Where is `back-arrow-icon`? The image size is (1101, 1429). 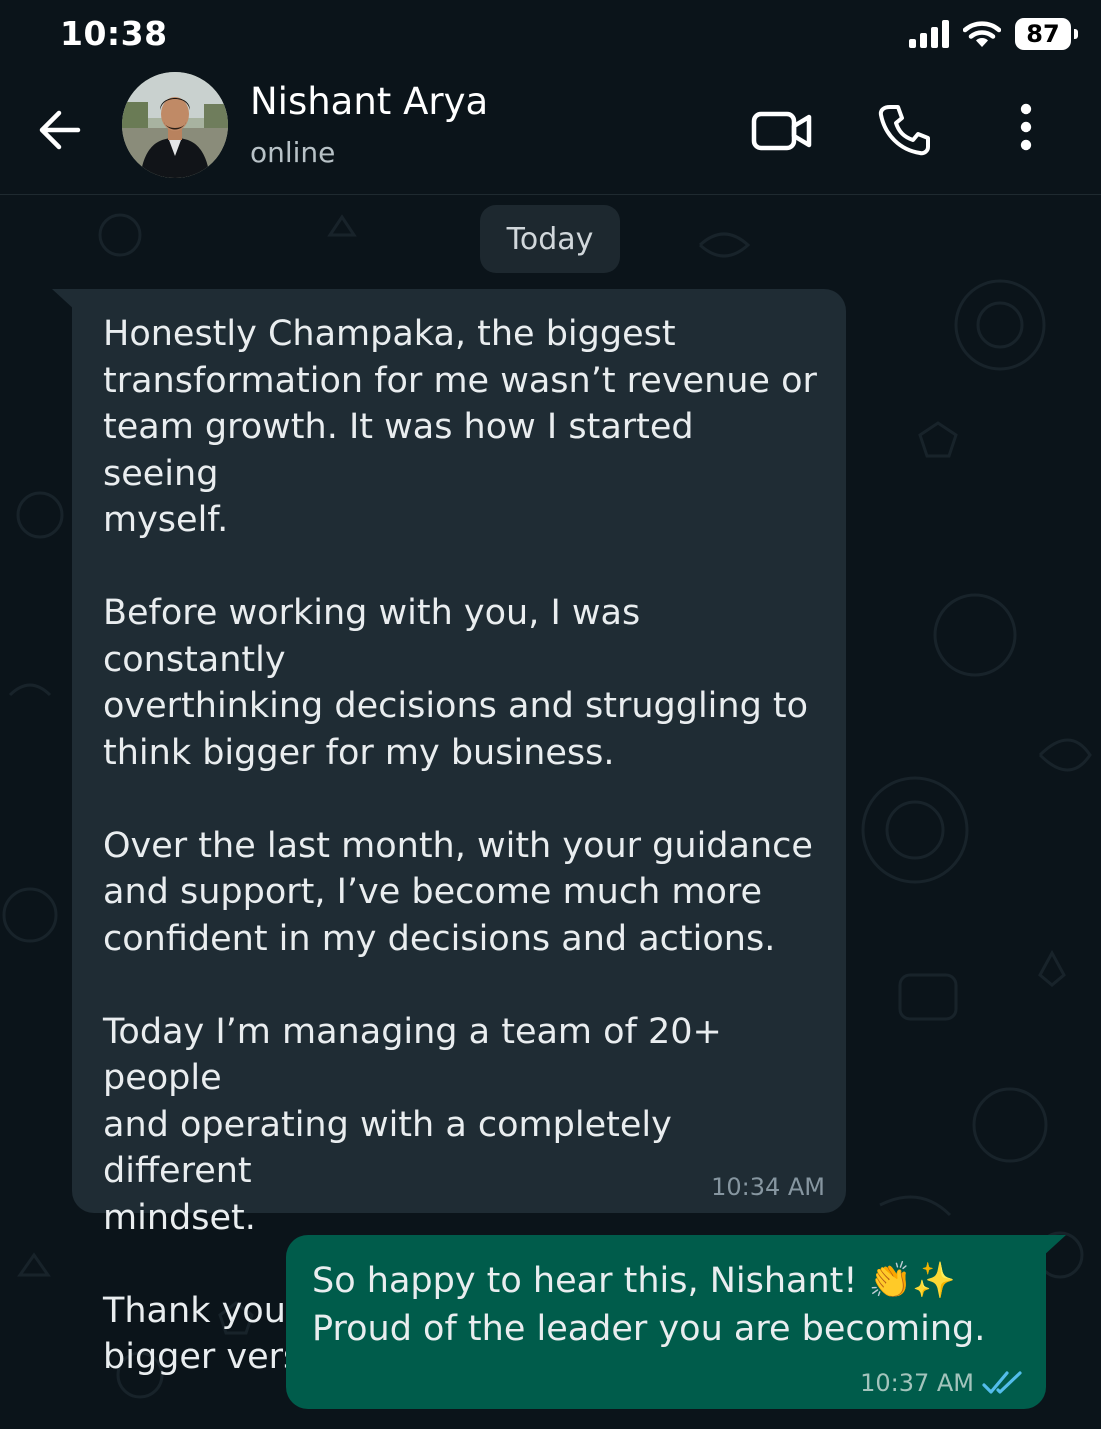
back-arrow-icon is located at coordinates (60, 130).